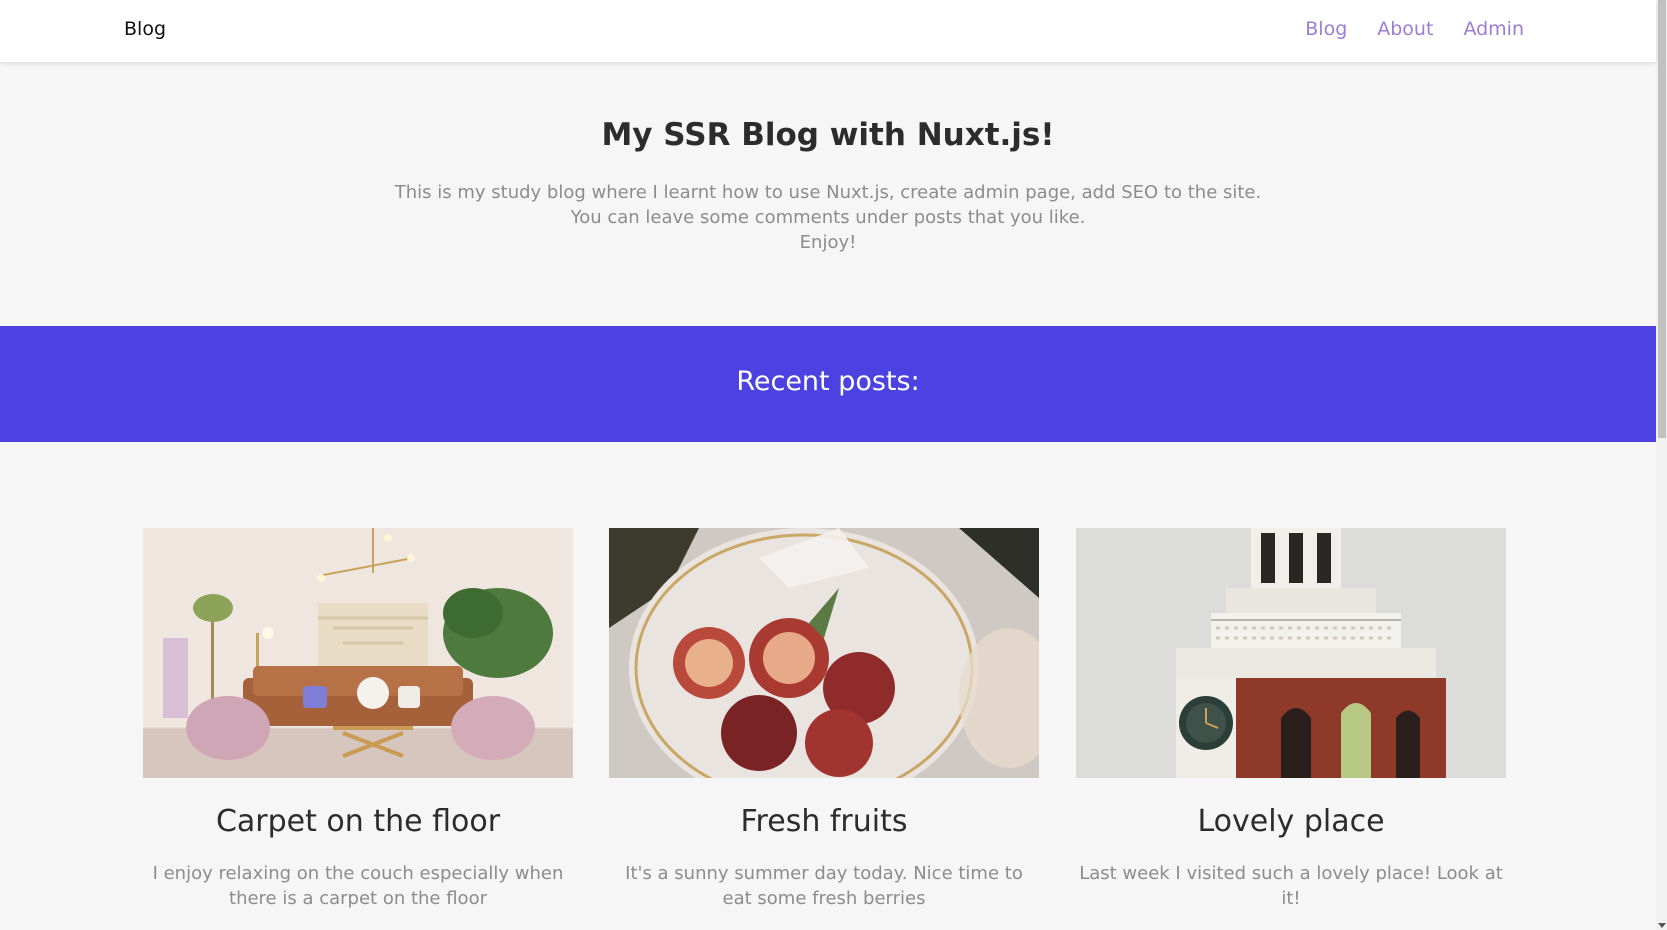 This screenshot has width=1667, height=930. I want to click on top-navbar: Blog Blog About Admin, so click(828, 31).